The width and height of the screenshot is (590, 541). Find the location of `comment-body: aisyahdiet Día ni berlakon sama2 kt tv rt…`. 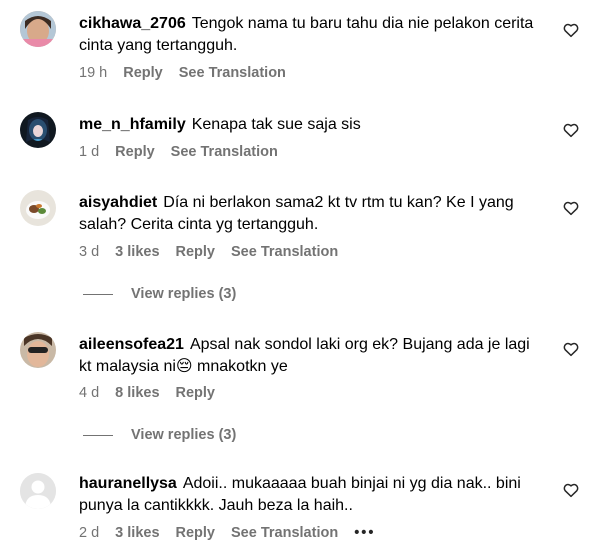

comment-body: aisyahdiet Día ni berlakon sama2 kt tv rt… is located at coordinates (309, 214).